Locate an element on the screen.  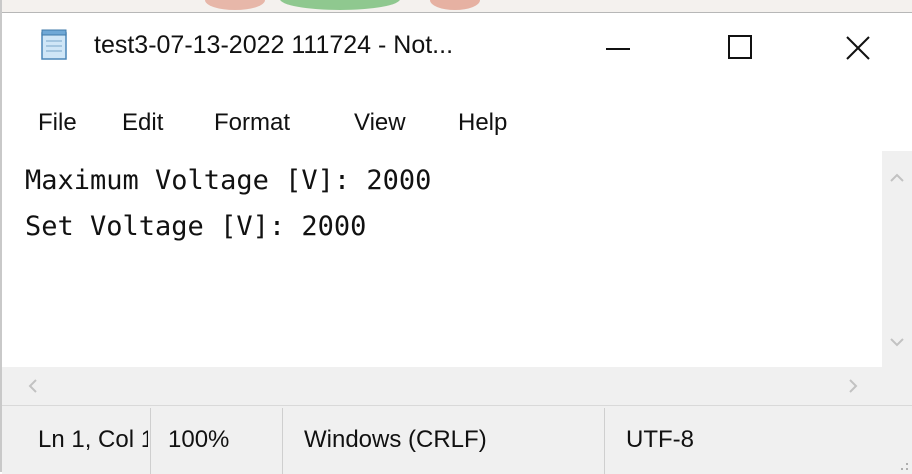
menu-file: File is located at coordinates (57, 123).